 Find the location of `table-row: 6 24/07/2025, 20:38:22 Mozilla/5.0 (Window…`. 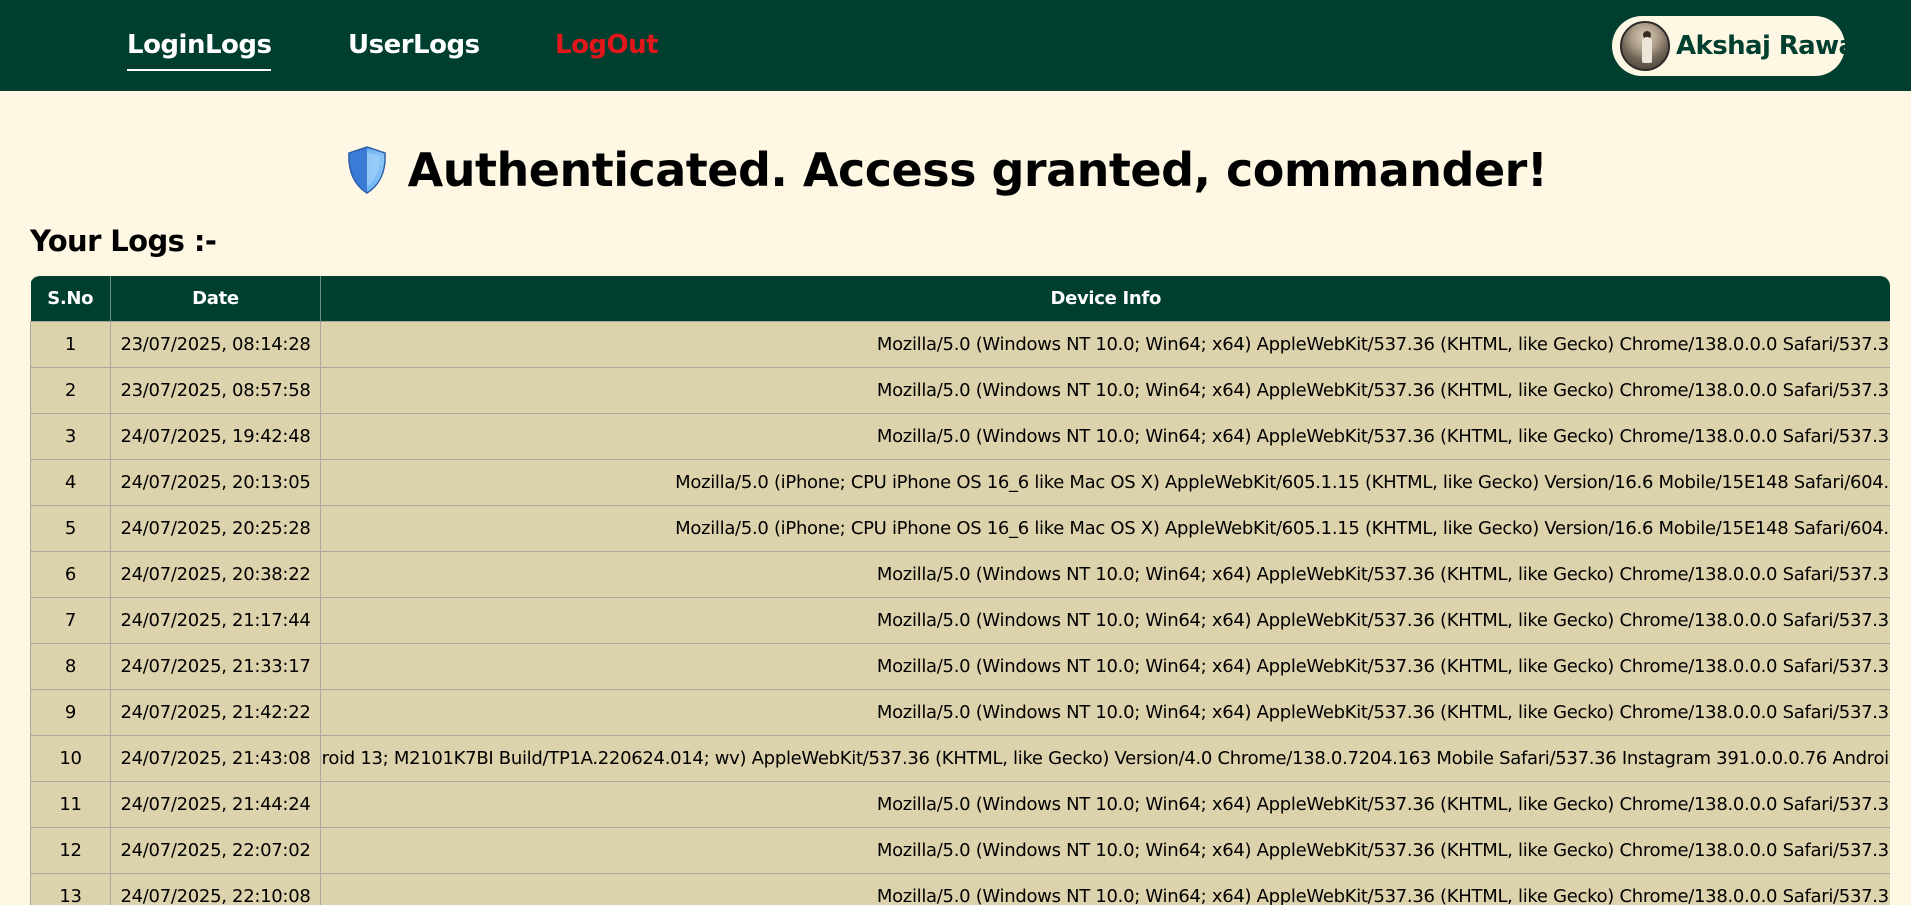

table-row: 6 24/07/2025, 20:38:22 Mozilla/5.0 (Window… is located at coordinates (960, 574).